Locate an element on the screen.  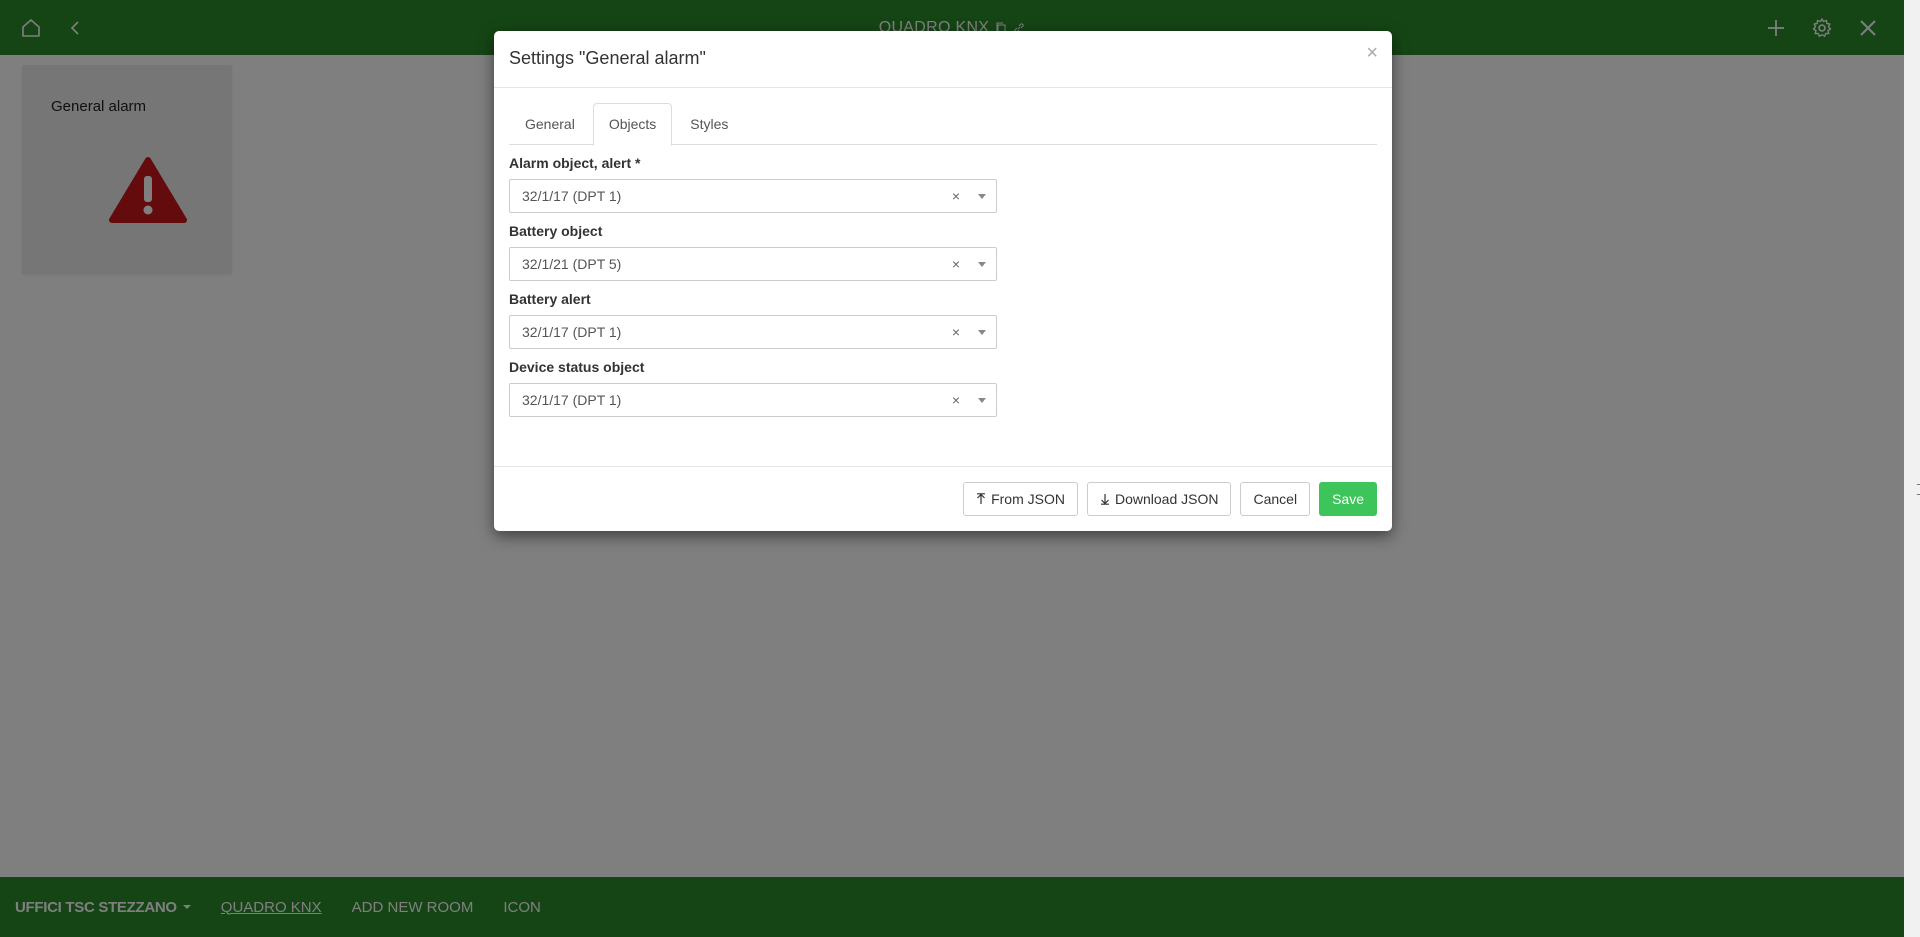
from-json-label: From JSON is located at coordinates (1028, 499).